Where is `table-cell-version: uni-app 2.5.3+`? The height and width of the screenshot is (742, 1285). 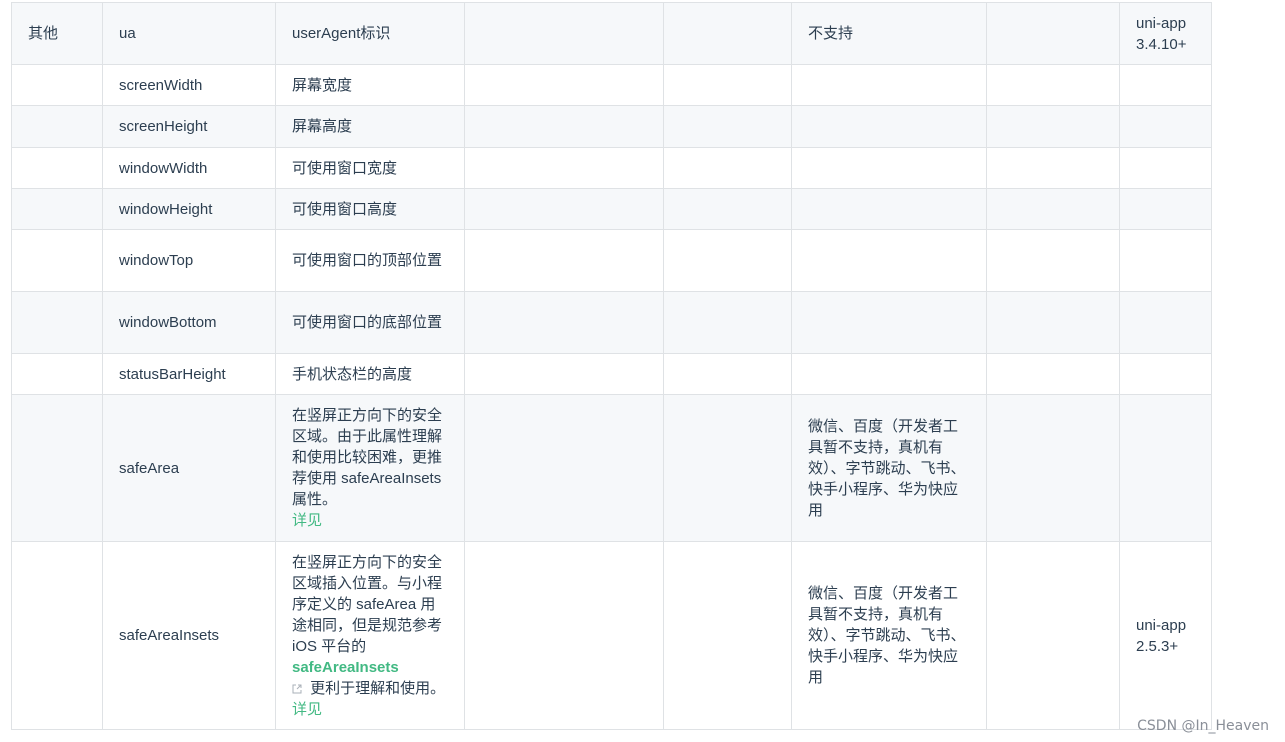 table-cell-version: uni-app 2.5.3+ is located at coordinates (1165, 635).